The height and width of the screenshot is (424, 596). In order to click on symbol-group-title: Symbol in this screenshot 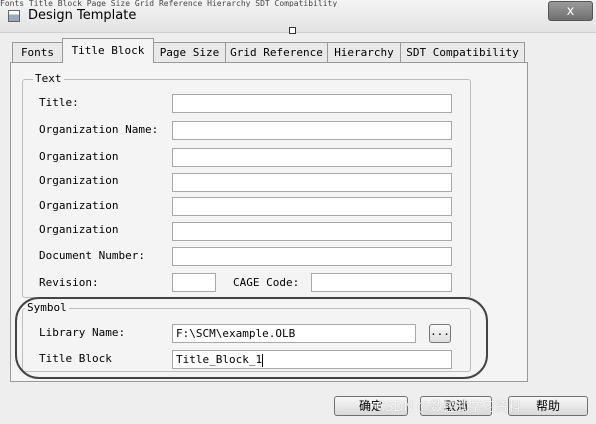, I will do `click(47, 307)`.